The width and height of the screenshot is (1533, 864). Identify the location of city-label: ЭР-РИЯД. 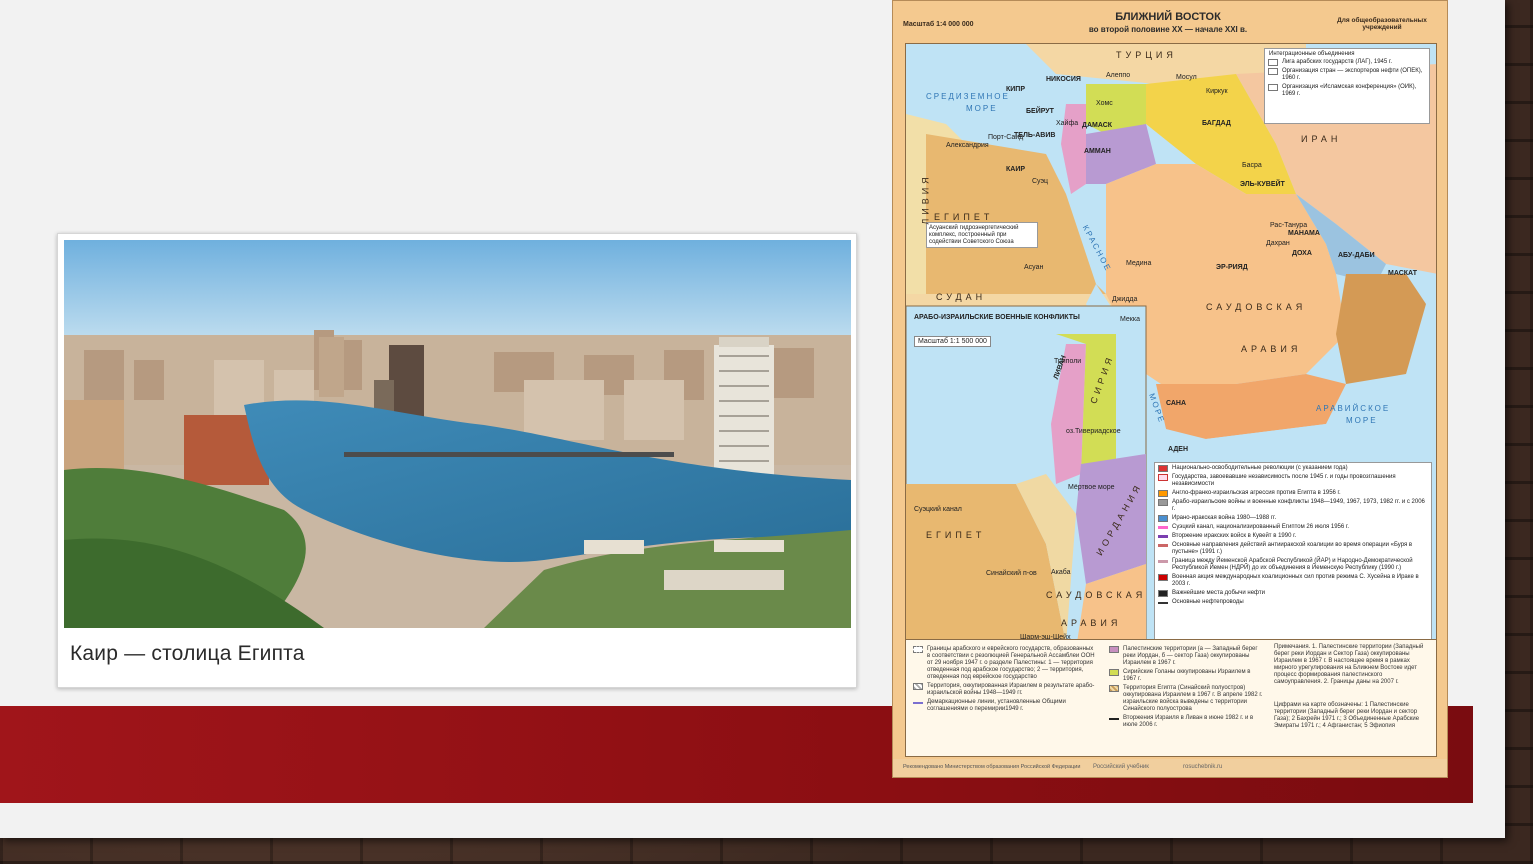
(1232, 267).